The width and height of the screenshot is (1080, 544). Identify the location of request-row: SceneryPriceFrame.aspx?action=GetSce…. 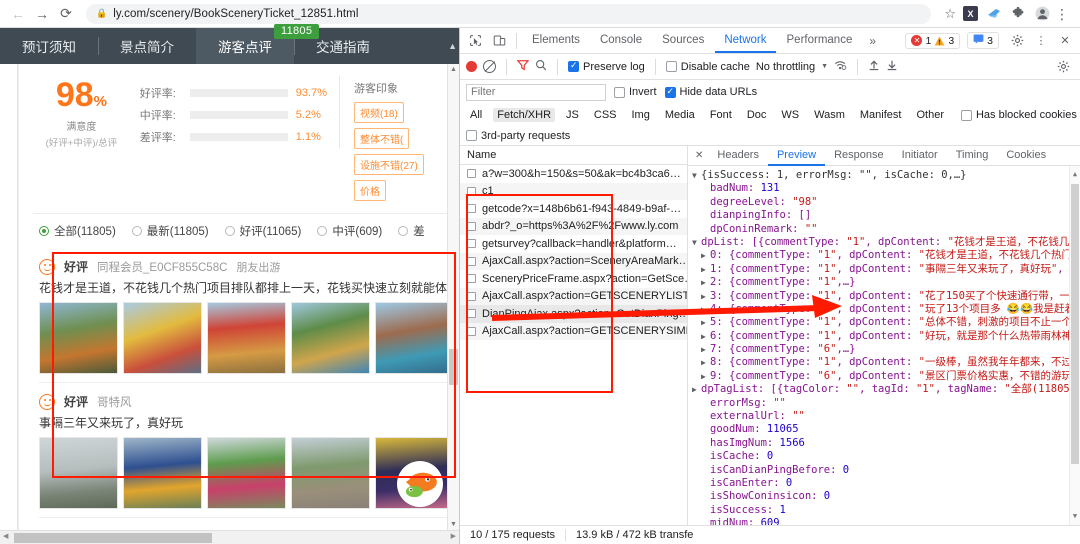
(573, 279).